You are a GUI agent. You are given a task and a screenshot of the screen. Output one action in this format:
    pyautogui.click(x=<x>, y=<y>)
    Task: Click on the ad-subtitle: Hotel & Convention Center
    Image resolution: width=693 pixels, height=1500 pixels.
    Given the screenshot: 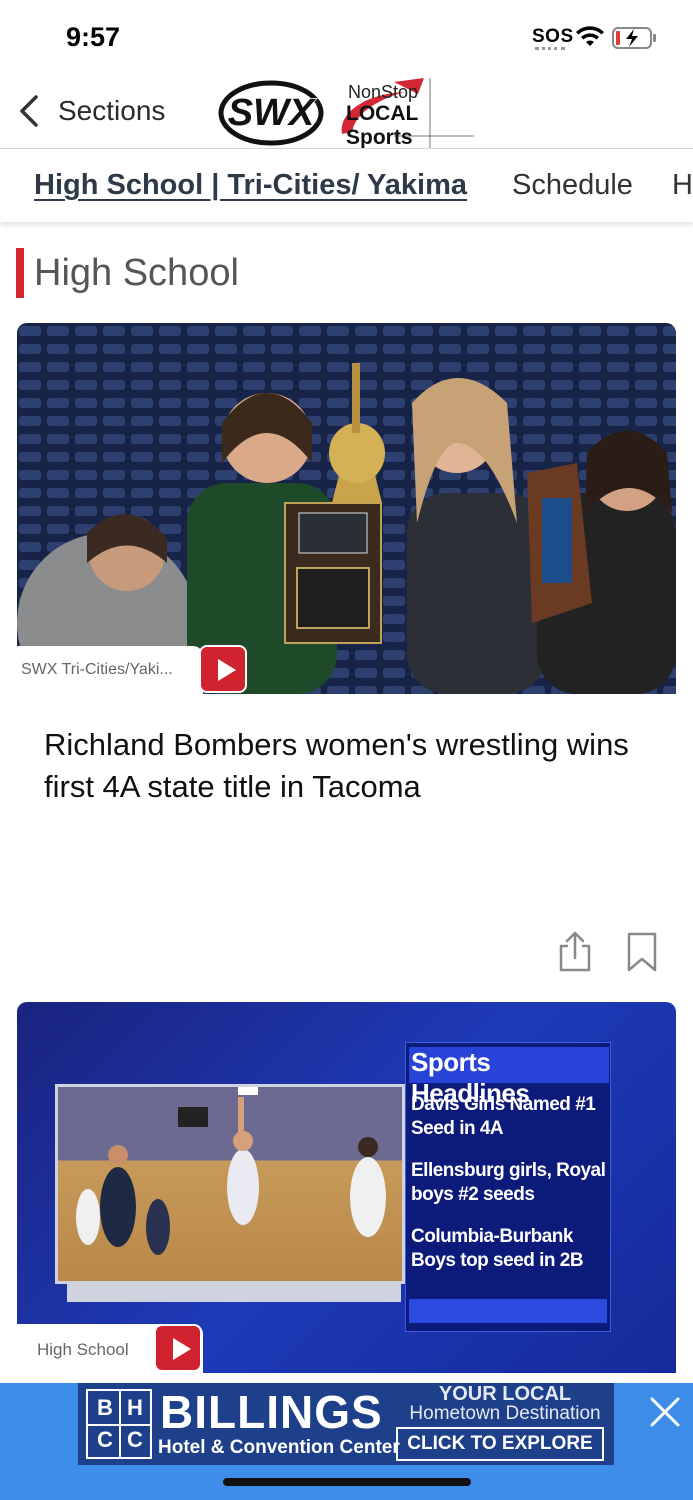 What is the action you would take?
    pyautogui.click(x=279, y=1447)
    